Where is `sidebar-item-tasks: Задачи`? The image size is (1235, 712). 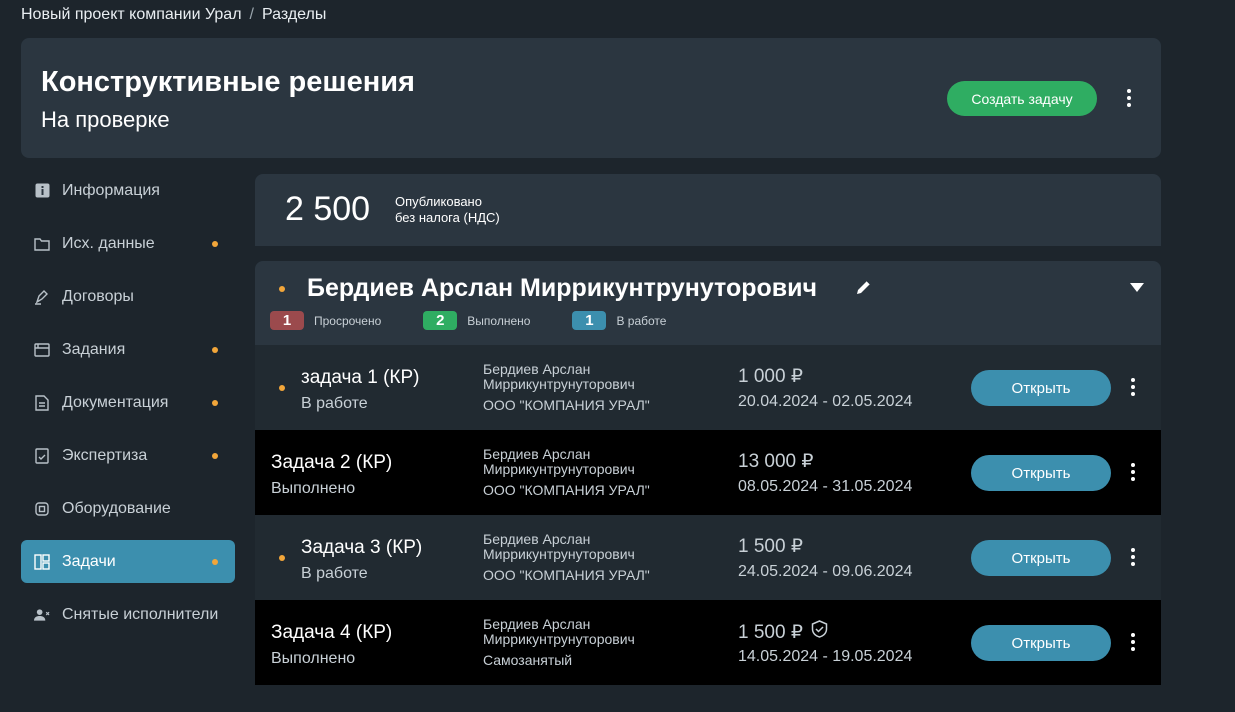 sidebar-item-tasks: Задачи is located at coordinates (128, 561).